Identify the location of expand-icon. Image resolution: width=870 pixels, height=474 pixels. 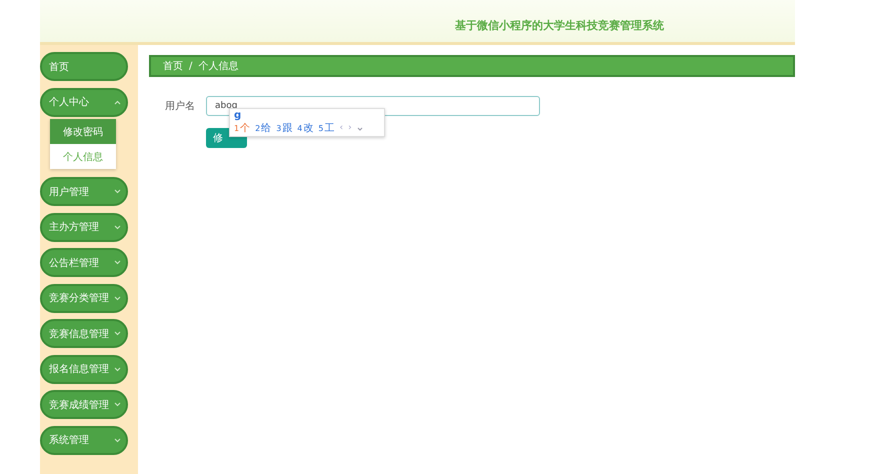
(359, 128).